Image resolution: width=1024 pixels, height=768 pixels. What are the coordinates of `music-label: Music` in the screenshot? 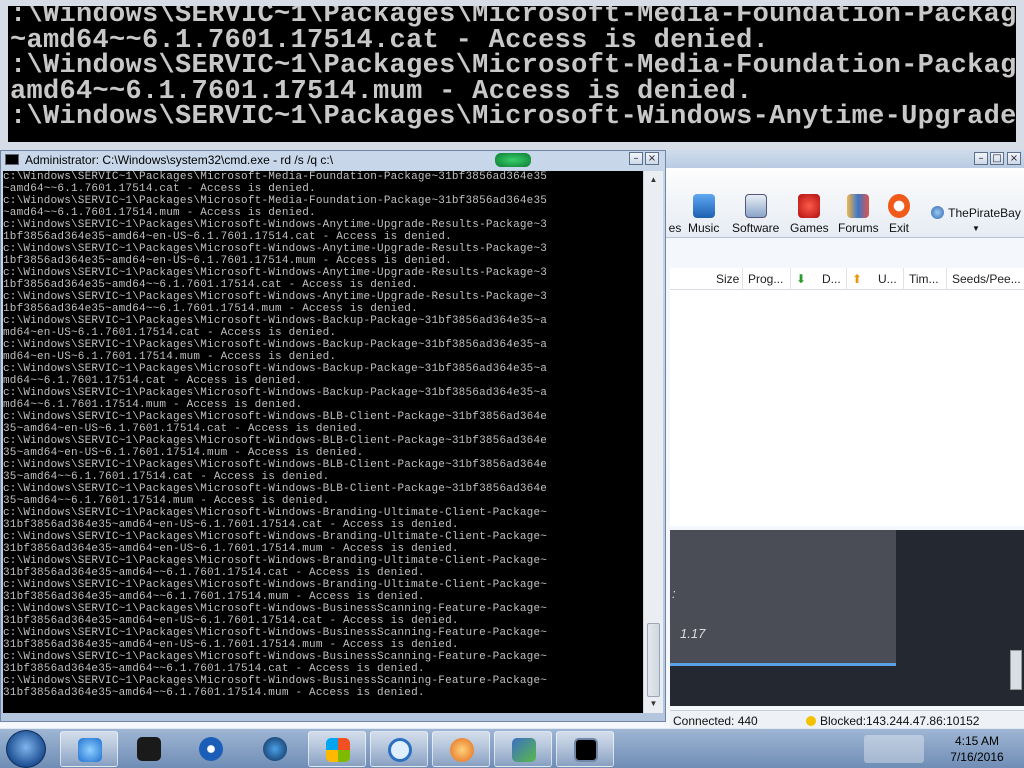 It's located at (704, 228).